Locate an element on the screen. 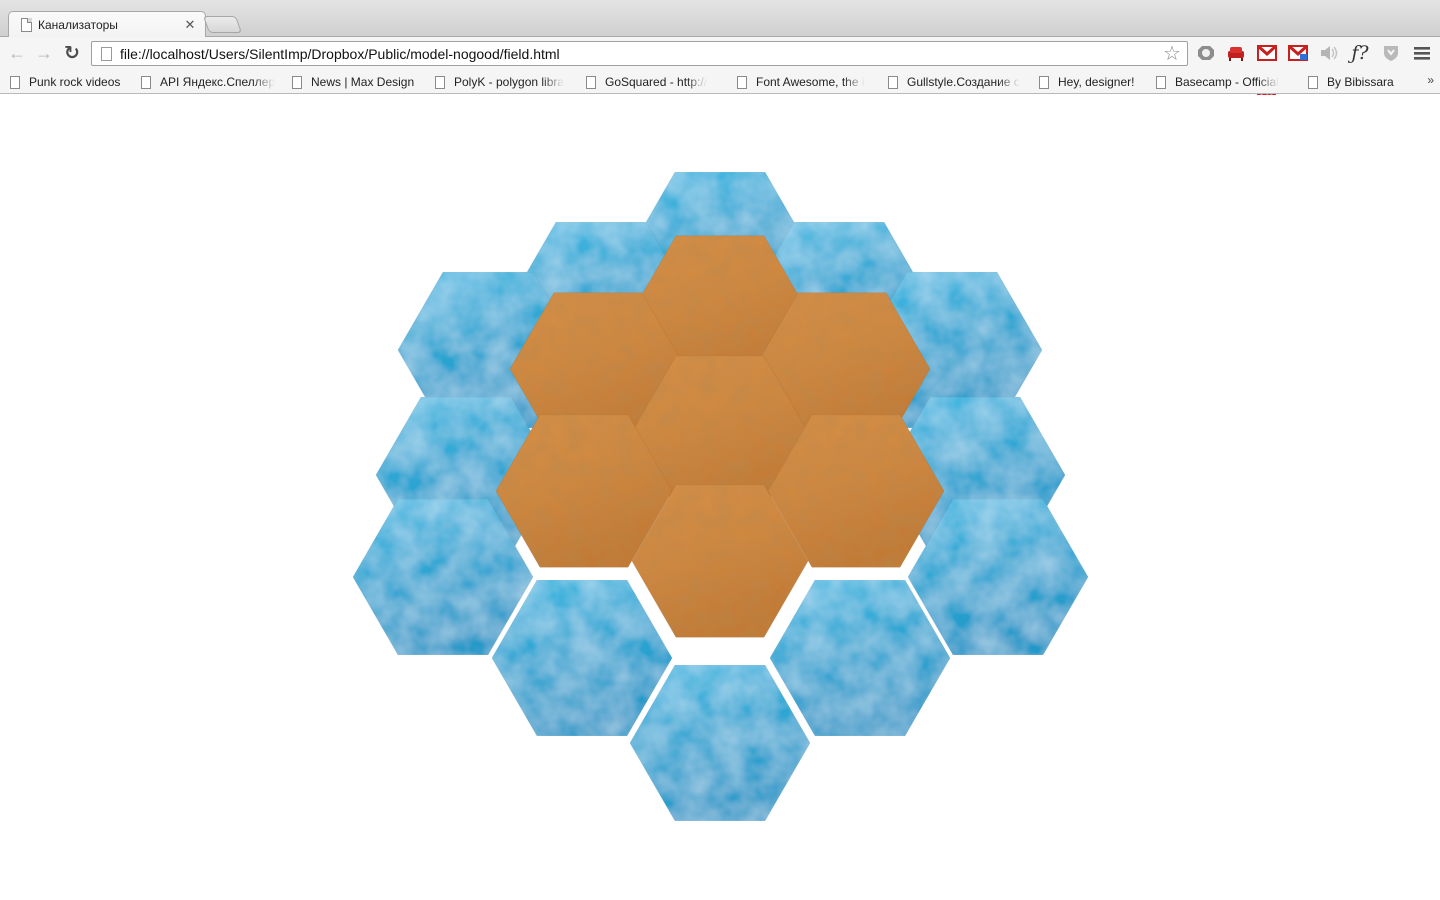 The height and width of the screenshot is (900, 1440). bookmark-item: GoSquared - http:// is located at coordinates (654, 82).